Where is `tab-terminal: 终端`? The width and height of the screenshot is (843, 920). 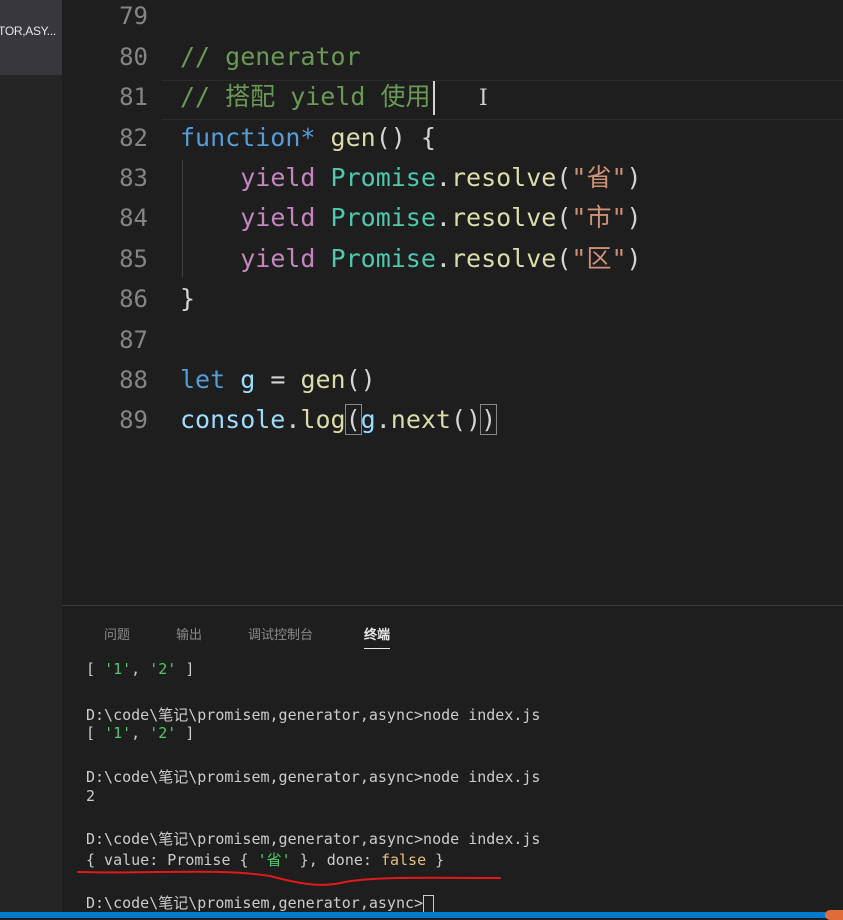 tab-terminal: 终端 is located at coordinates (377, 636).